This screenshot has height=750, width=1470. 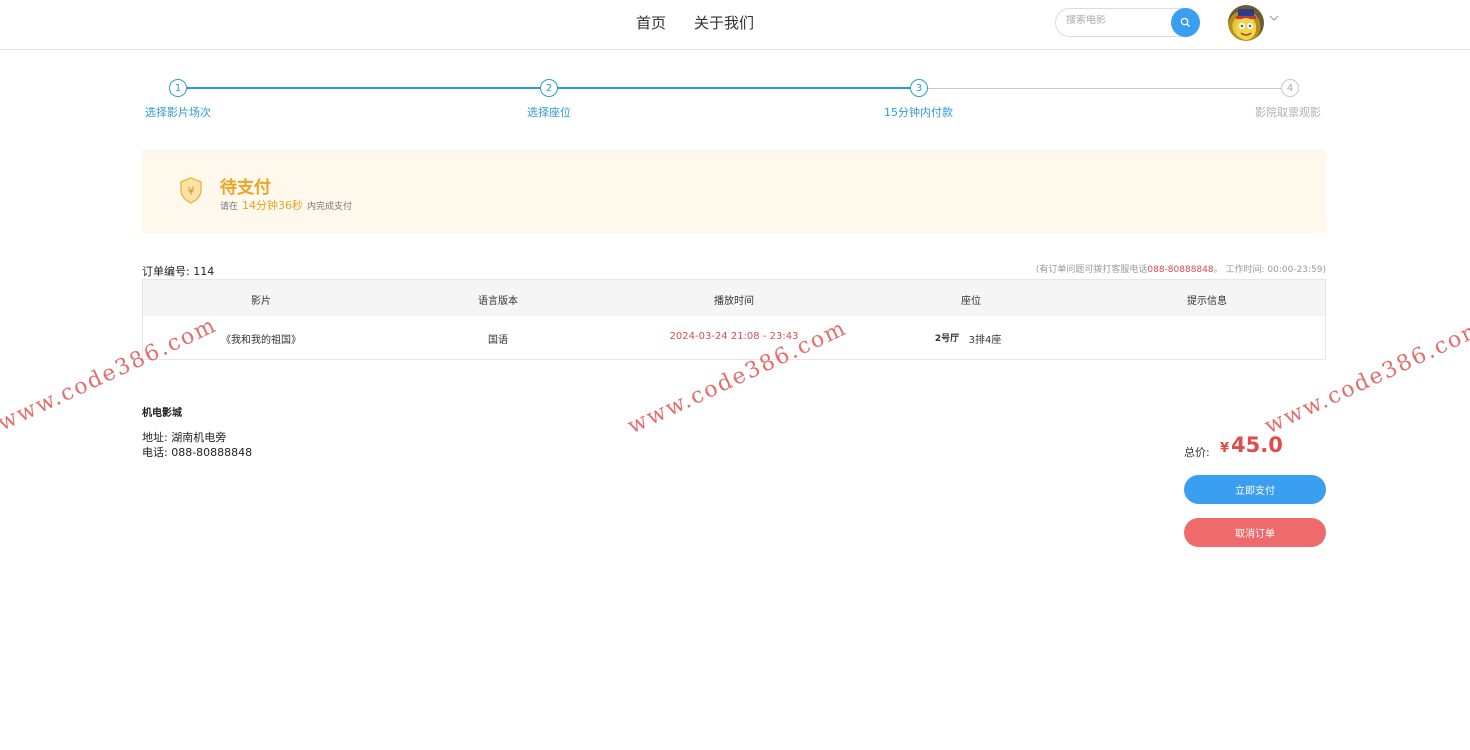 I want to click on search-input, so click(x=1116, y=20).